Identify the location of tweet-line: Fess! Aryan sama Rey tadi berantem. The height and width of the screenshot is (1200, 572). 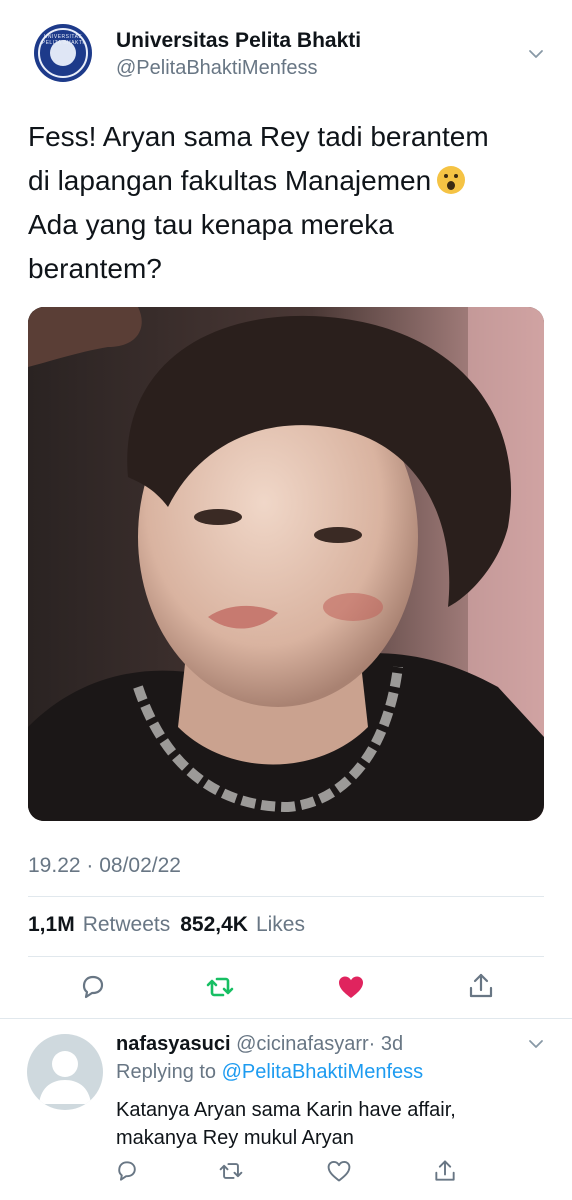
(288, 137).